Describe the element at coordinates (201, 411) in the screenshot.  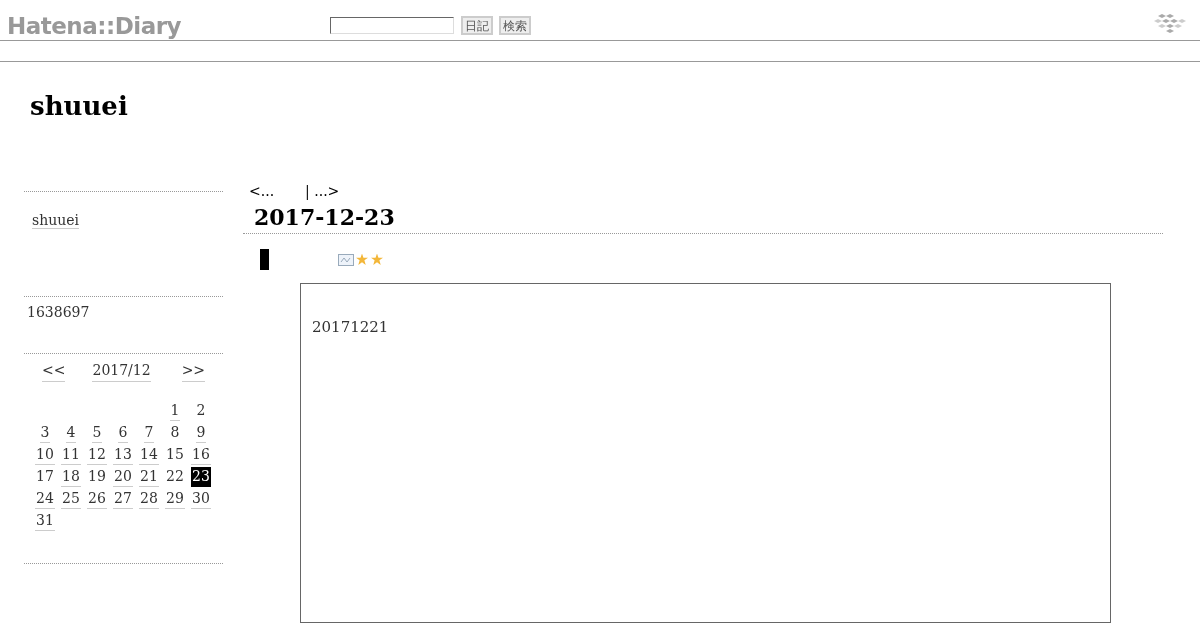
I see `calendar-day: 2` at that location.